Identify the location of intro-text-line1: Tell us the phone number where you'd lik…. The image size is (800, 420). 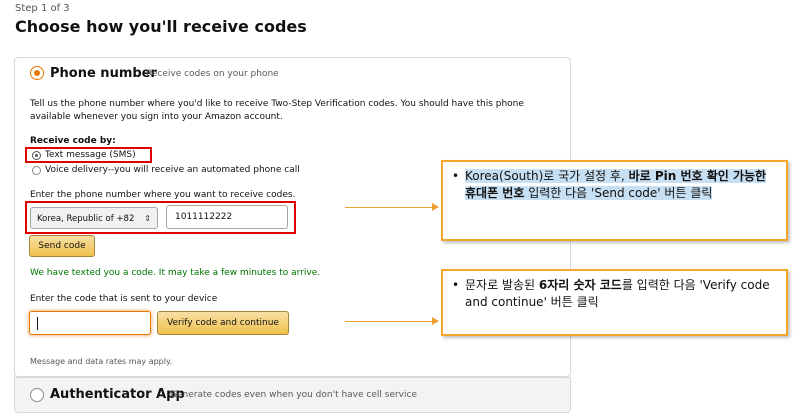
(277, 104).